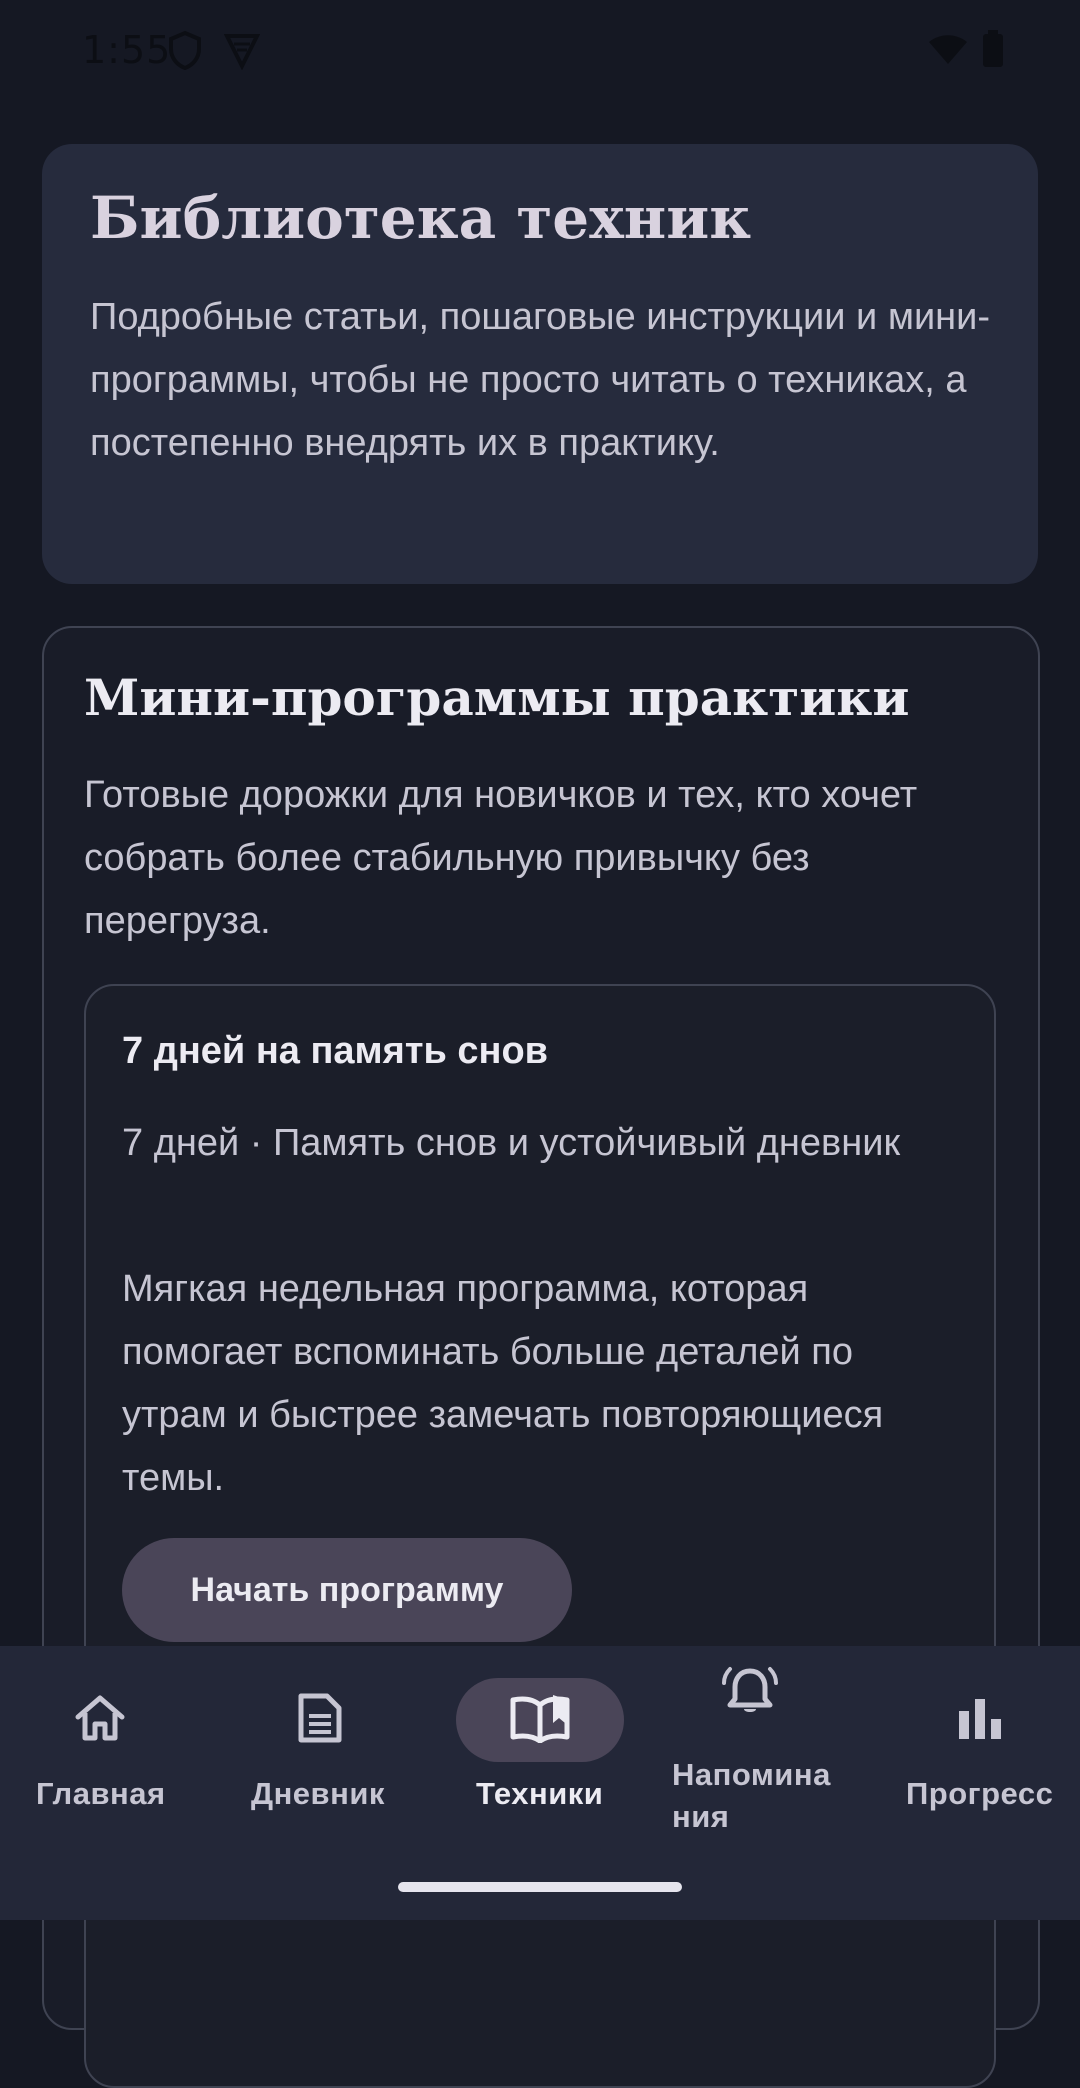  Describe the element at coordinates (540, 50) in the screenshot. I see `status-bar: 1:55` at that location.